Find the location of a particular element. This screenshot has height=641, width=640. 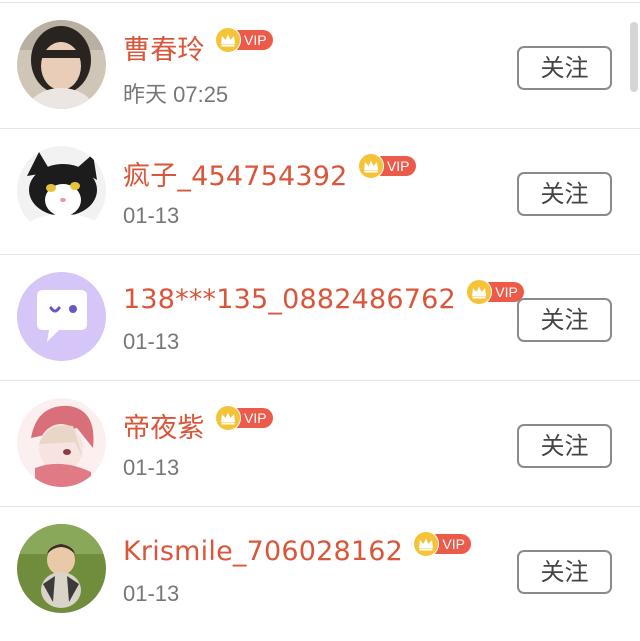

name-line: 138***135_0882486762 VIP is located at coordinates (324, 299).